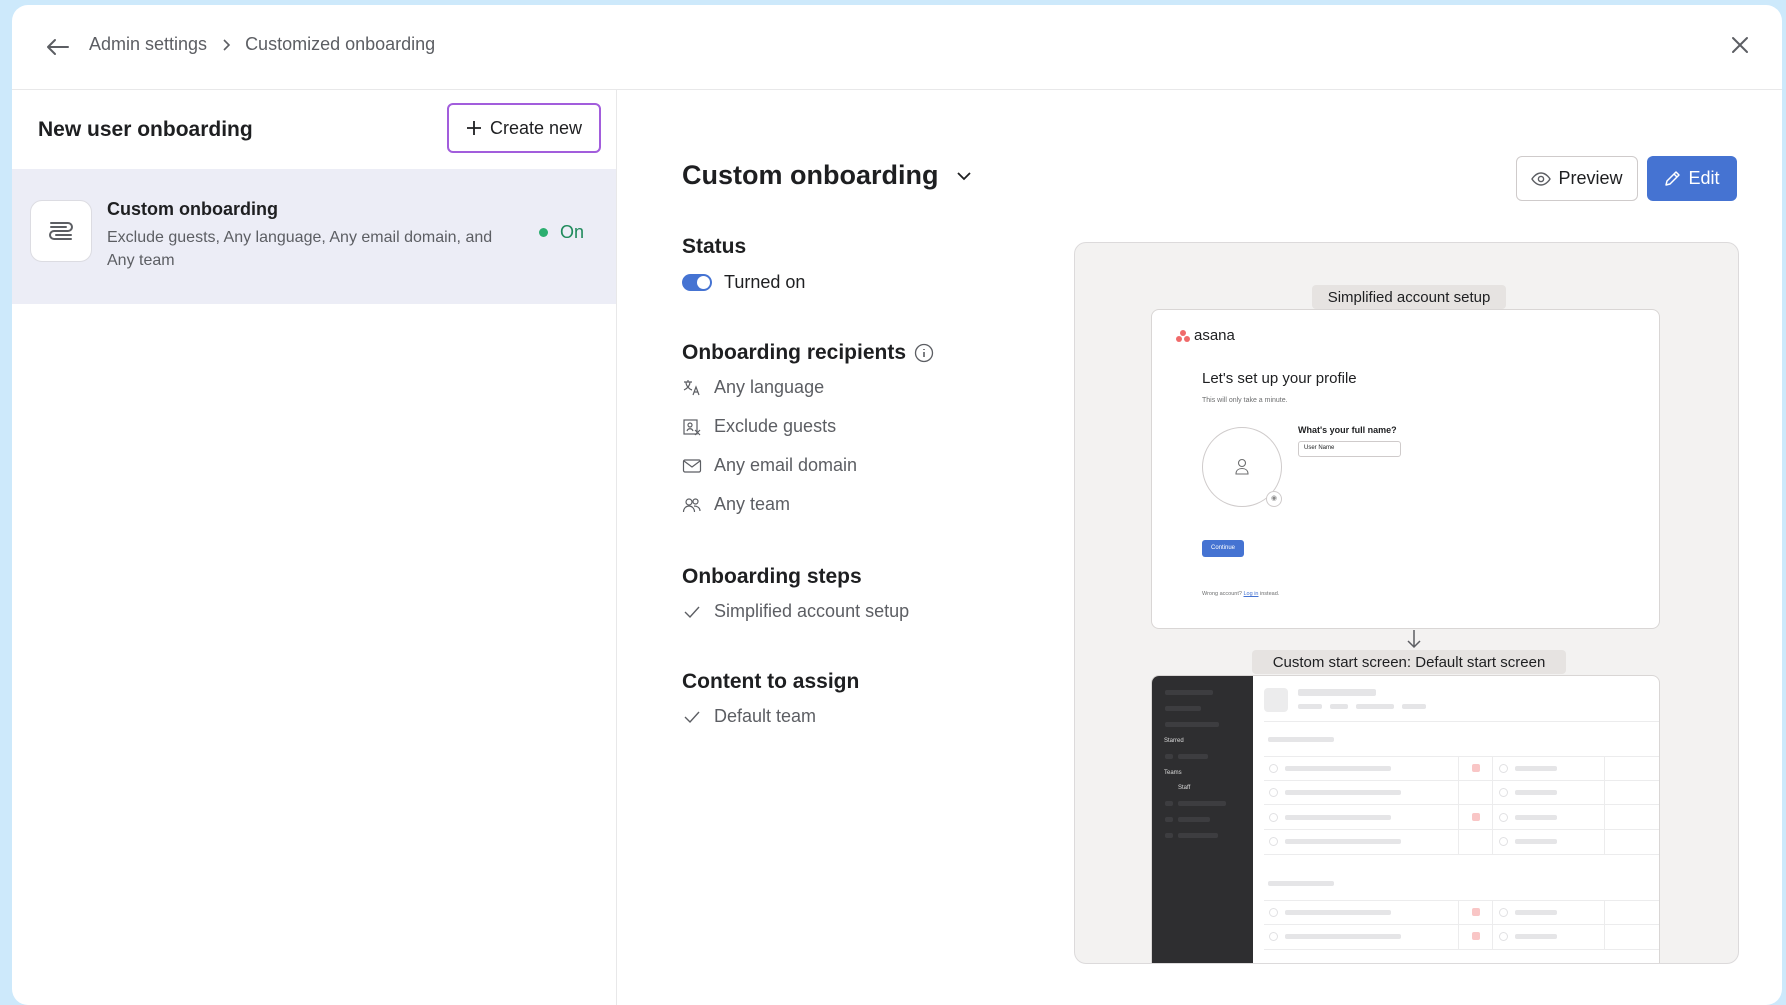 This screenshot has width=1786, height=1005. I want to click on create-new-button: Create new, so click(524, 128).